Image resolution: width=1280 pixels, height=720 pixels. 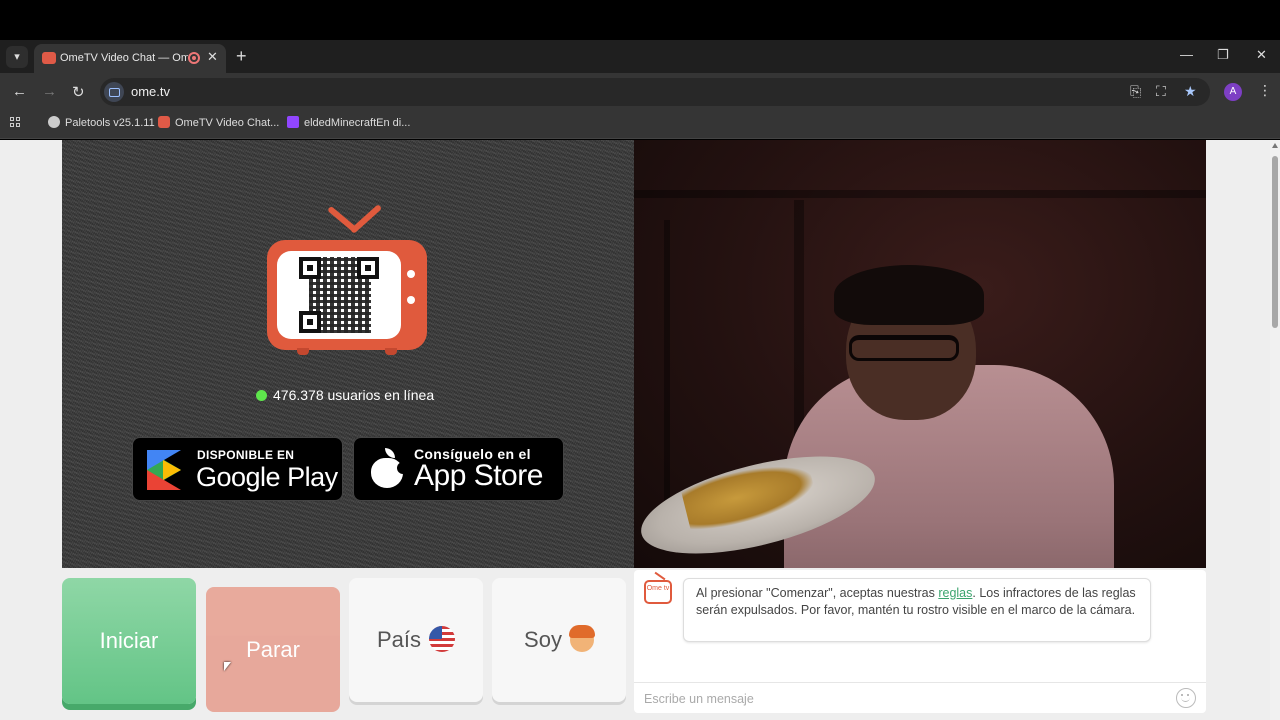 What do you see at coordinates (581, 638) in the screenshot?
I see `person-emoji-icon` at bounding box center [581, 638].